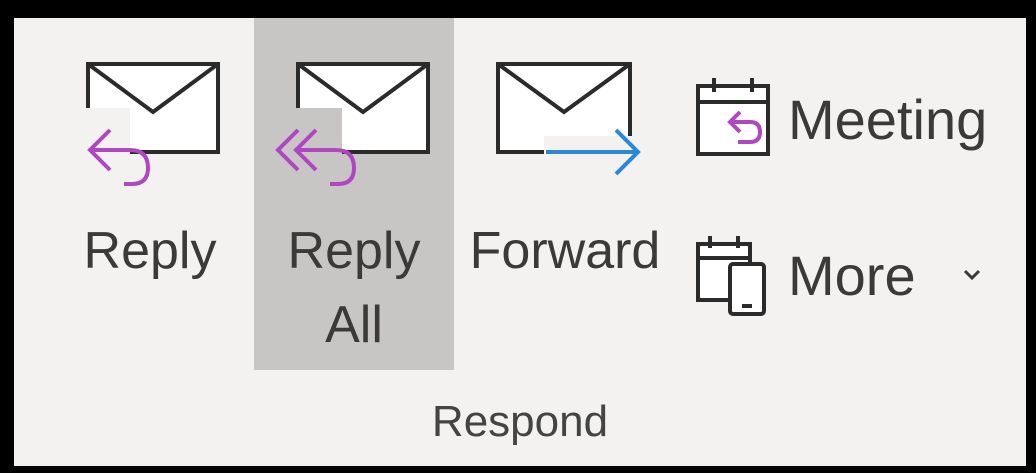  Describe the element at coordinates (354, 288) in the screenshot. I see `reply-all-label: Reply All` at that location.